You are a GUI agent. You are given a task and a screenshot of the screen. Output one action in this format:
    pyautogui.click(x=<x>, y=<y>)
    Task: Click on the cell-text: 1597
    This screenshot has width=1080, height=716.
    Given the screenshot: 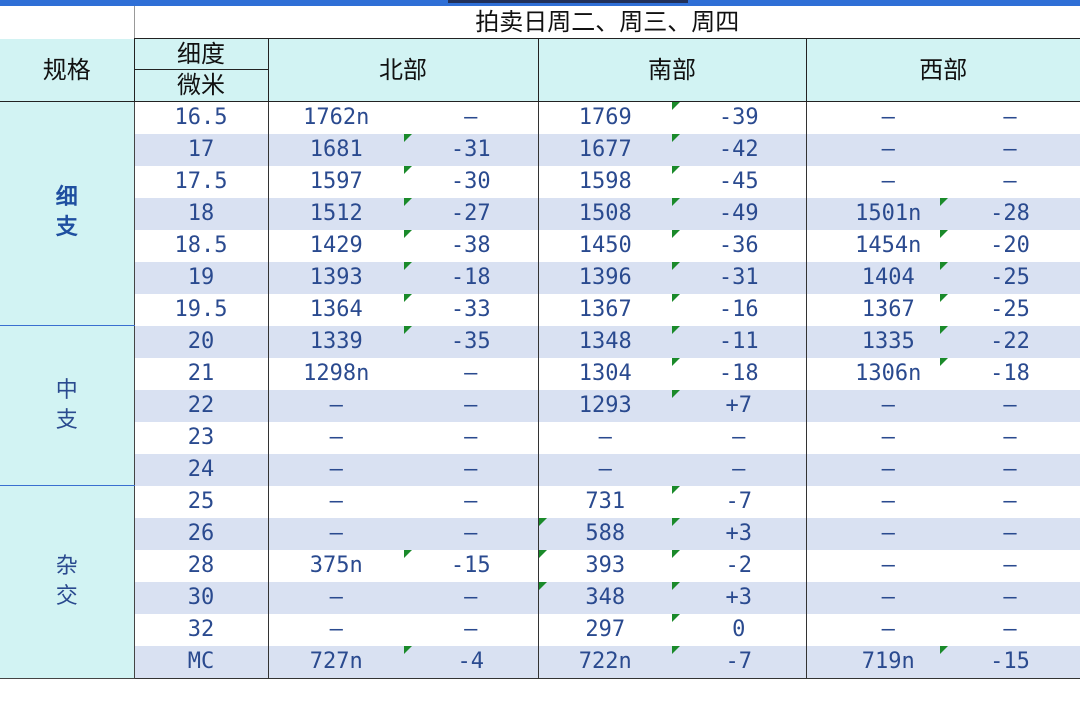 What is the action you would take?
    pyautogui.click(x=336, y=181)
    